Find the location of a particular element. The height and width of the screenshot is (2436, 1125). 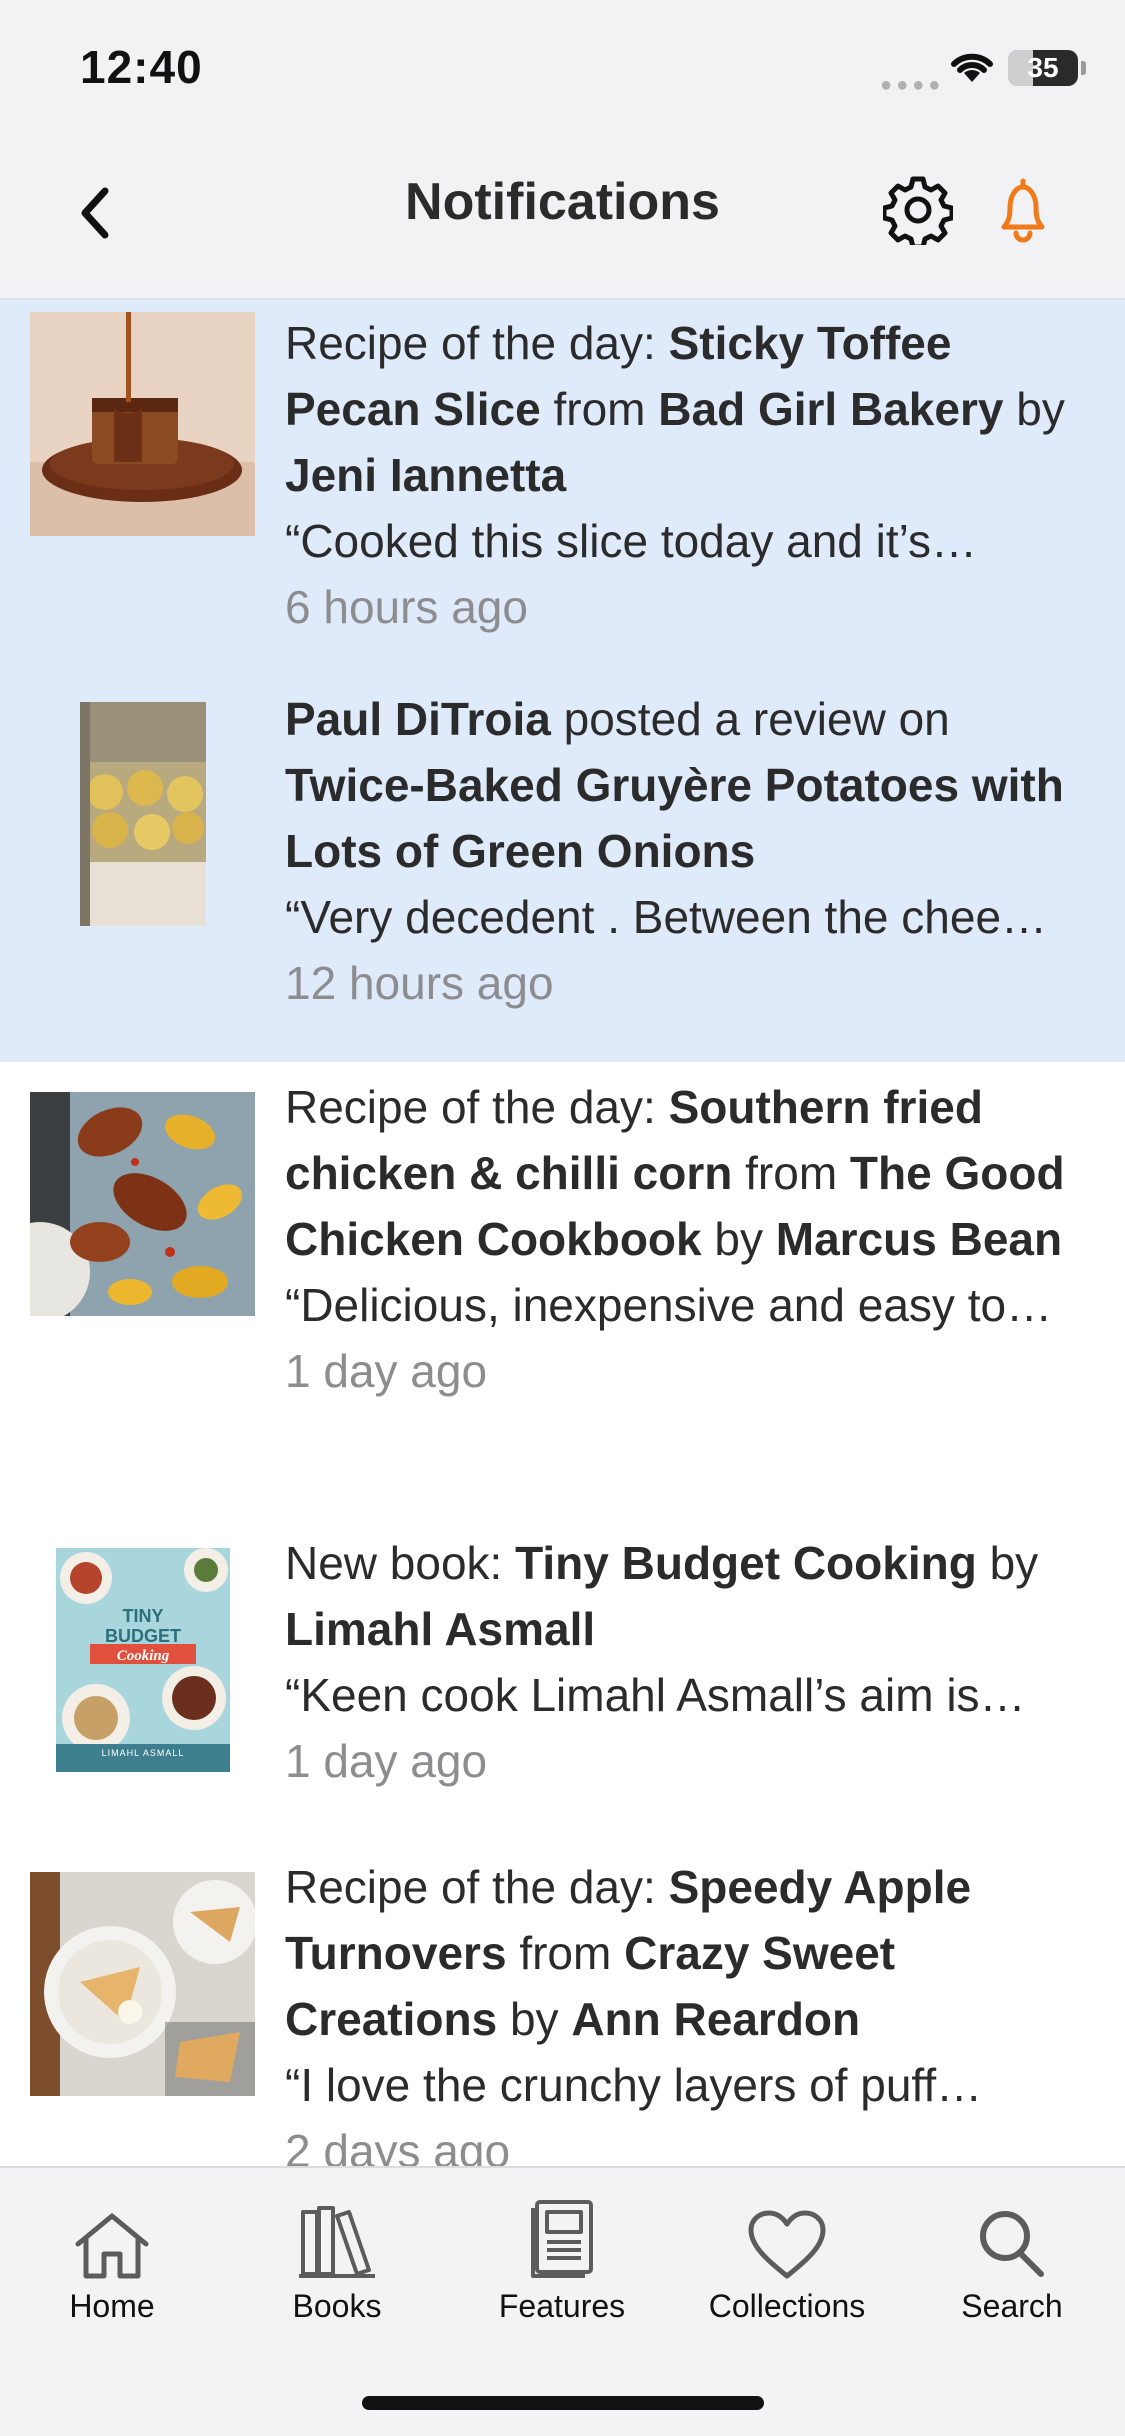

notification-time: 6 hours ago is located at coordinates (406, 607).